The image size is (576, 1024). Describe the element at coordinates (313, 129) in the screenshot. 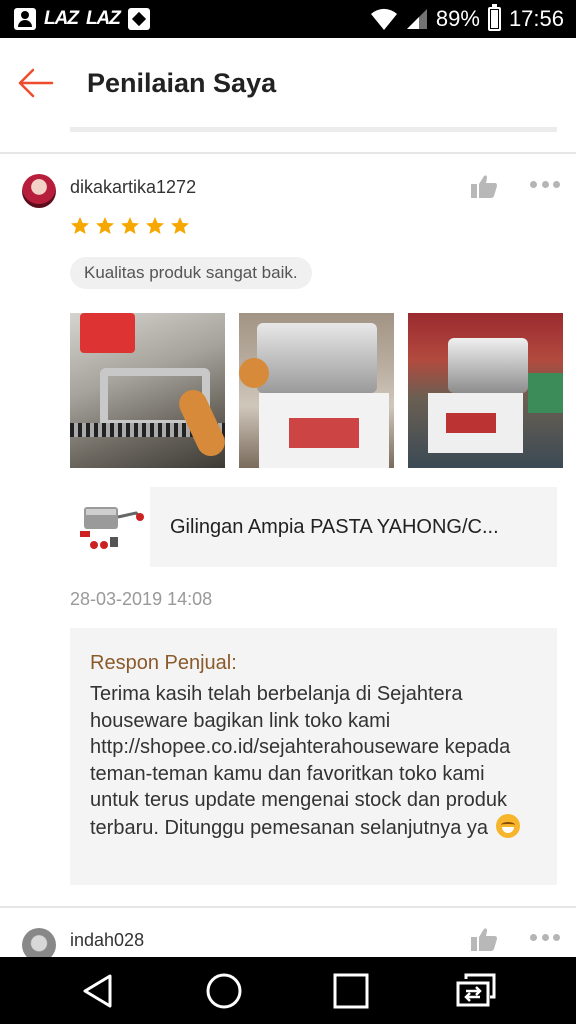

I see `previous-review-bottom-edge` at that location.